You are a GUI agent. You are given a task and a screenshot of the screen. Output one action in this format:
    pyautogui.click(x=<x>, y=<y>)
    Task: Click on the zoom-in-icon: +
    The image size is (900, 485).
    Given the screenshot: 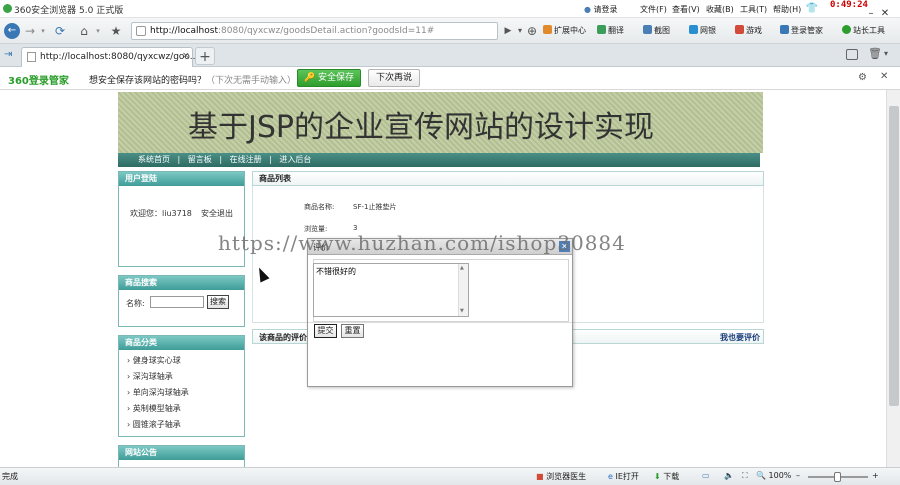 What is the action you would take?
    pyautogui.click(x=875, y=475)
    